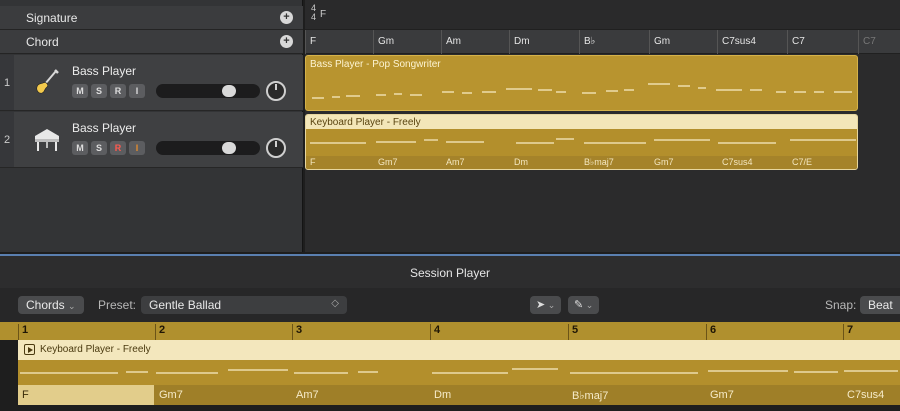 The image size is (900, 411). I want to click on add-signature-icon: +, so click(286, 17).